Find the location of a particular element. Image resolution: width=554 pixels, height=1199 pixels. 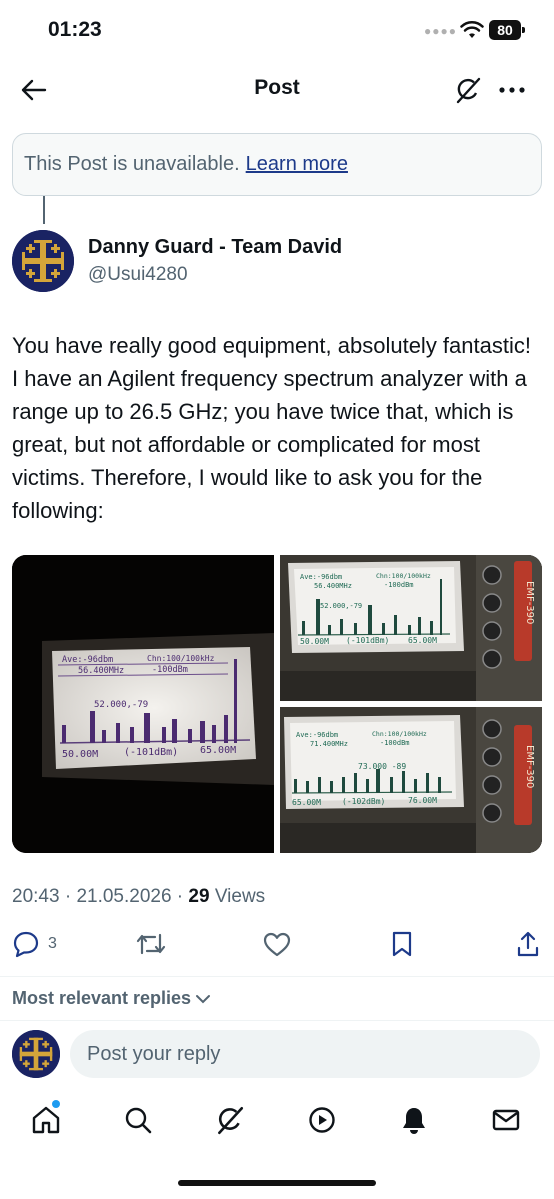

home-indicator is located at coordinates (277, 1183).